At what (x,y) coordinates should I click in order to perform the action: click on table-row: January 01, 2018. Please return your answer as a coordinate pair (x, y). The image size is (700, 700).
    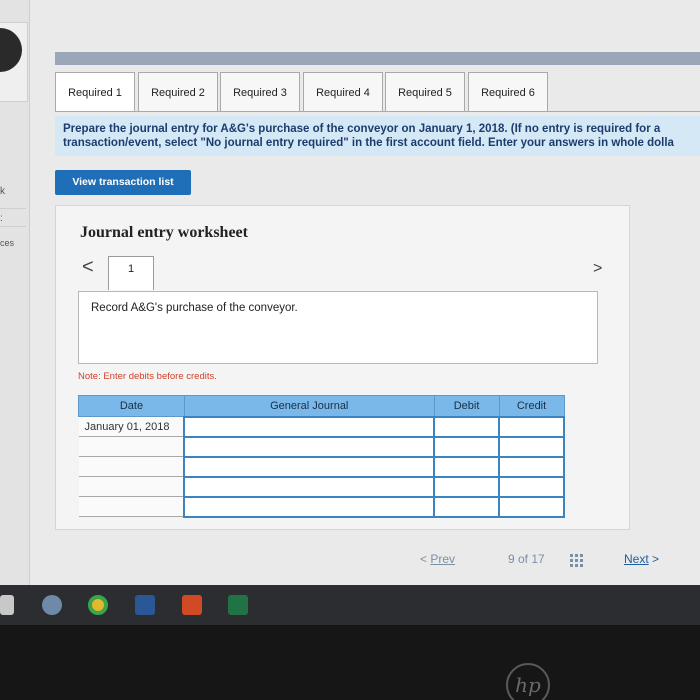
    Looking at the image, I should click on (321, 426).